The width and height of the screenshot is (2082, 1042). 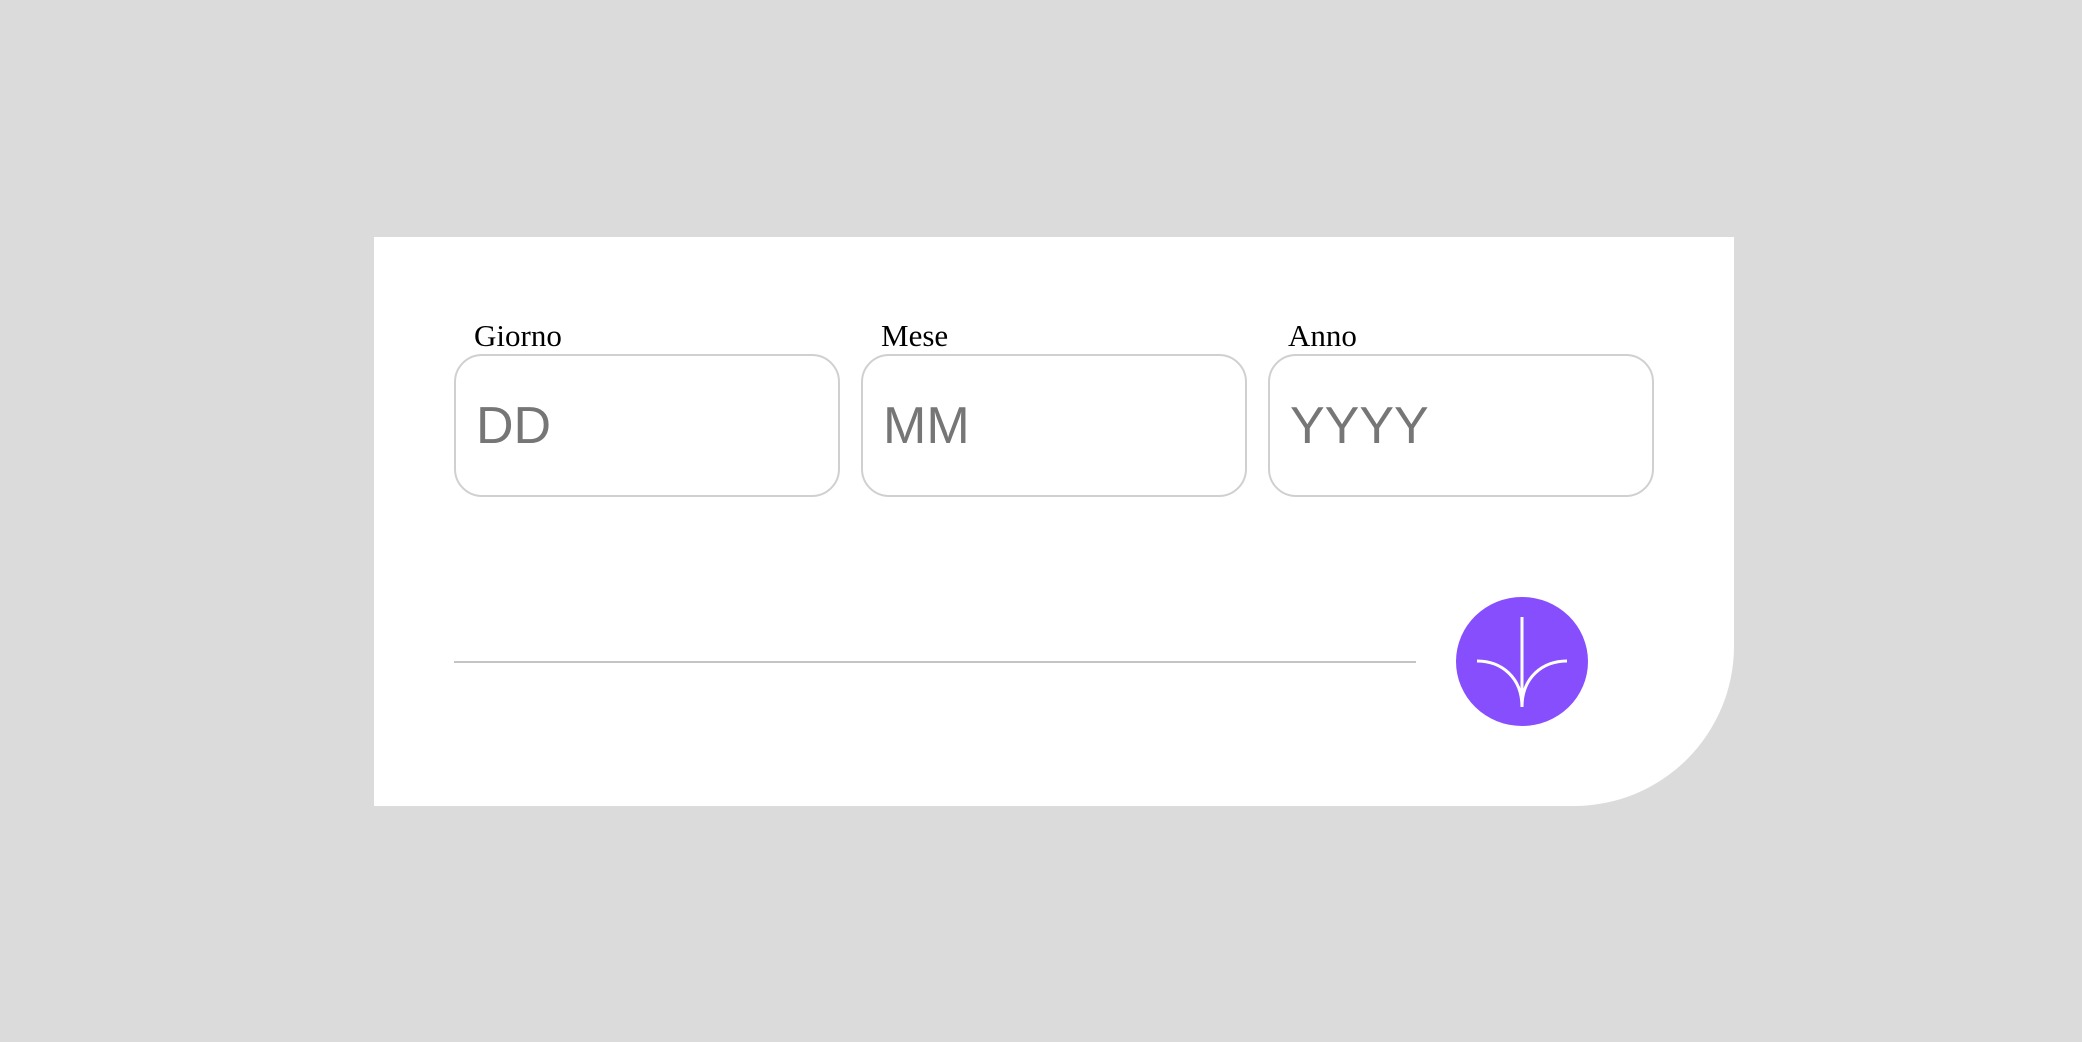 I want to click on day-label: Giorno, so click(x=518, y=335).